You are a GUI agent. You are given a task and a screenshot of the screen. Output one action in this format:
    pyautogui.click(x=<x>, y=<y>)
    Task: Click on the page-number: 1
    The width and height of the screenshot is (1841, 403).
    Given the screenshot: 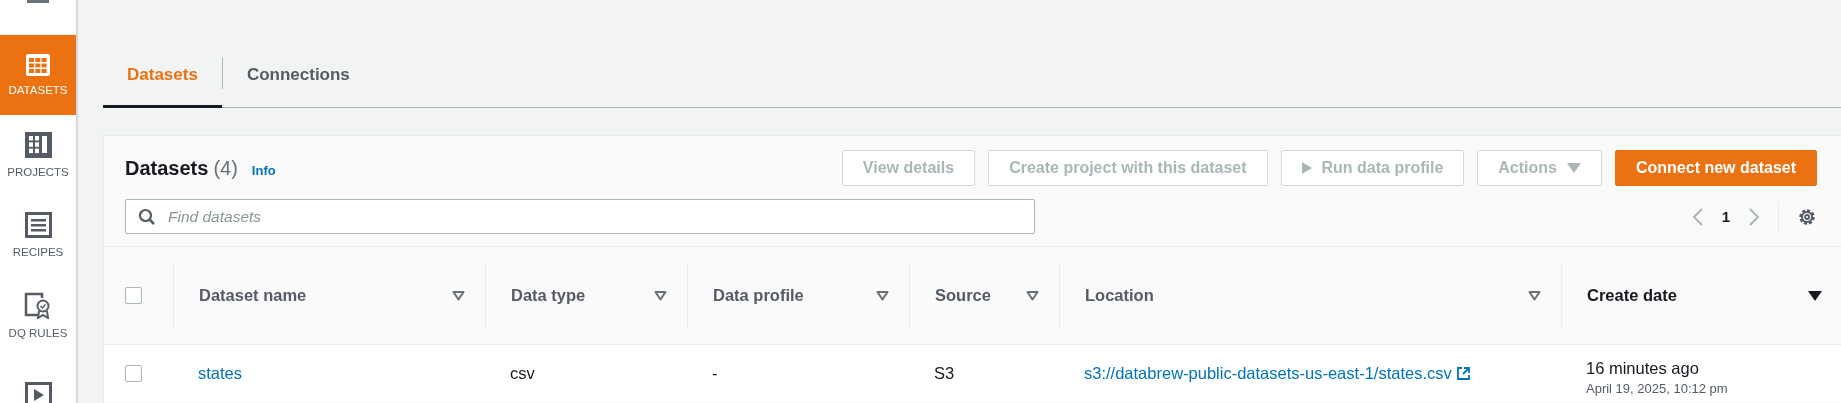 What is the action you would take?
    pyautogui.click(x=1725, y=216)
    